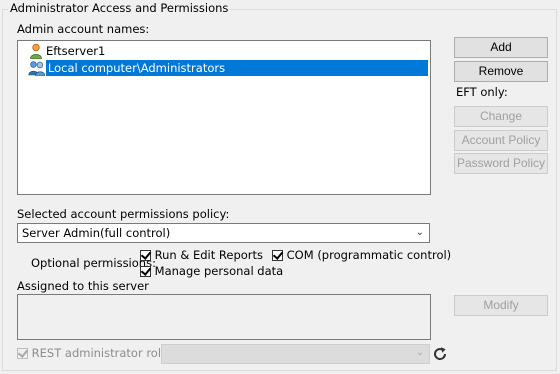  What do you see at coordinates (440, 354) in the screenshot?
I see `refresh-icon` at bounding box center [440, 354].